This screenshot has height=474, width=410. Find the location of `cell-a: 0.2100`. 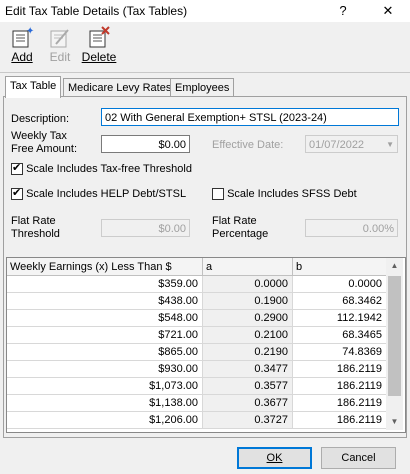

cell-a: 0.2100 is located at coordinates (248, 335).